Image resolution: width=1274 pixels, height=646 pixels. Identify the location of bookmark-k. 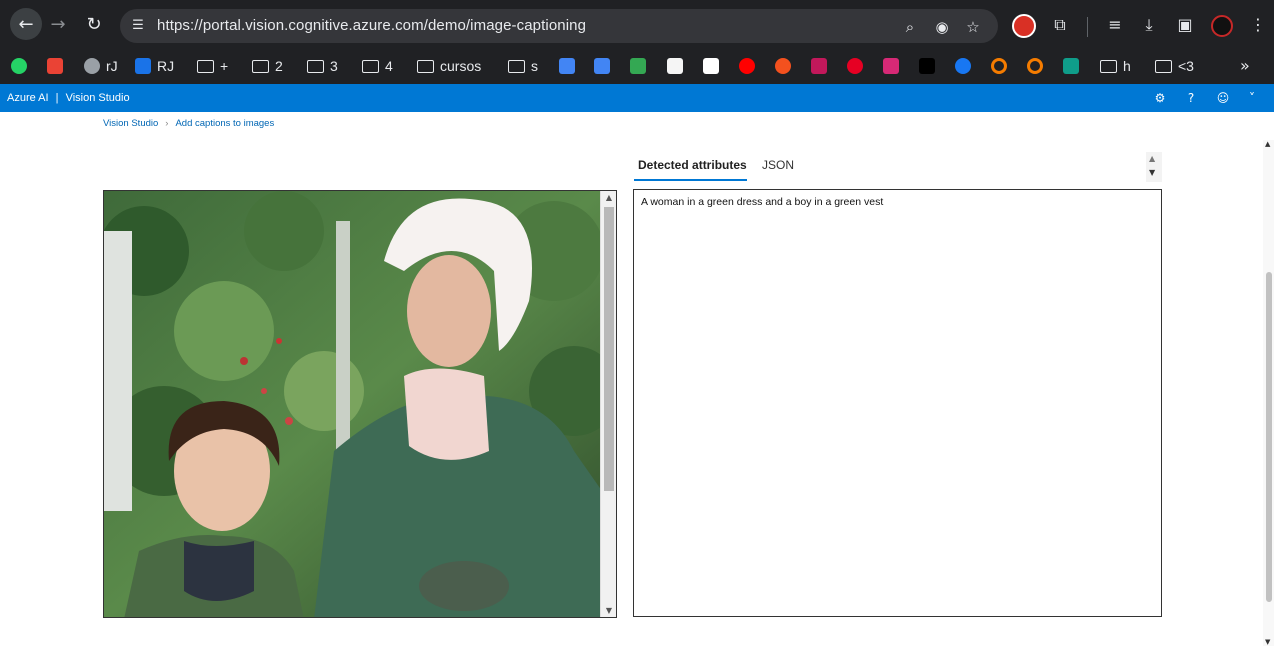
(675, 66).